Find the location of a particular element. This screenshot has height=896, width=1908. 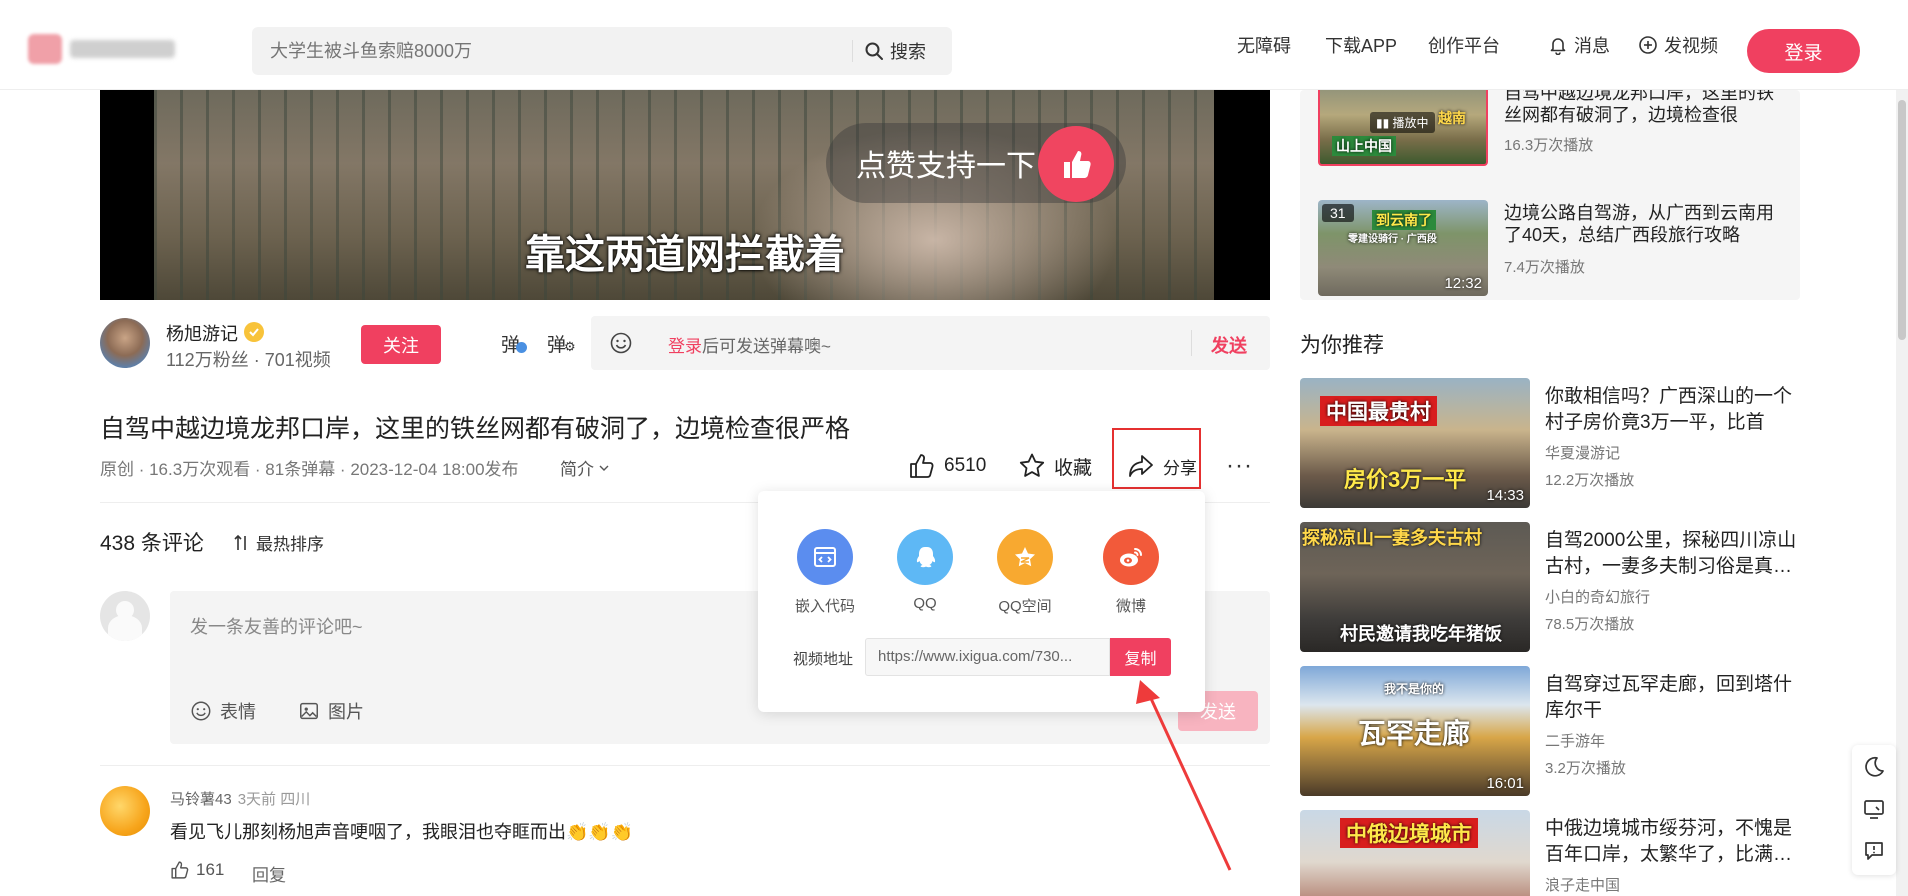

recommend-item-author: 华夏漫游记 is located at coordinates (1582, 452).